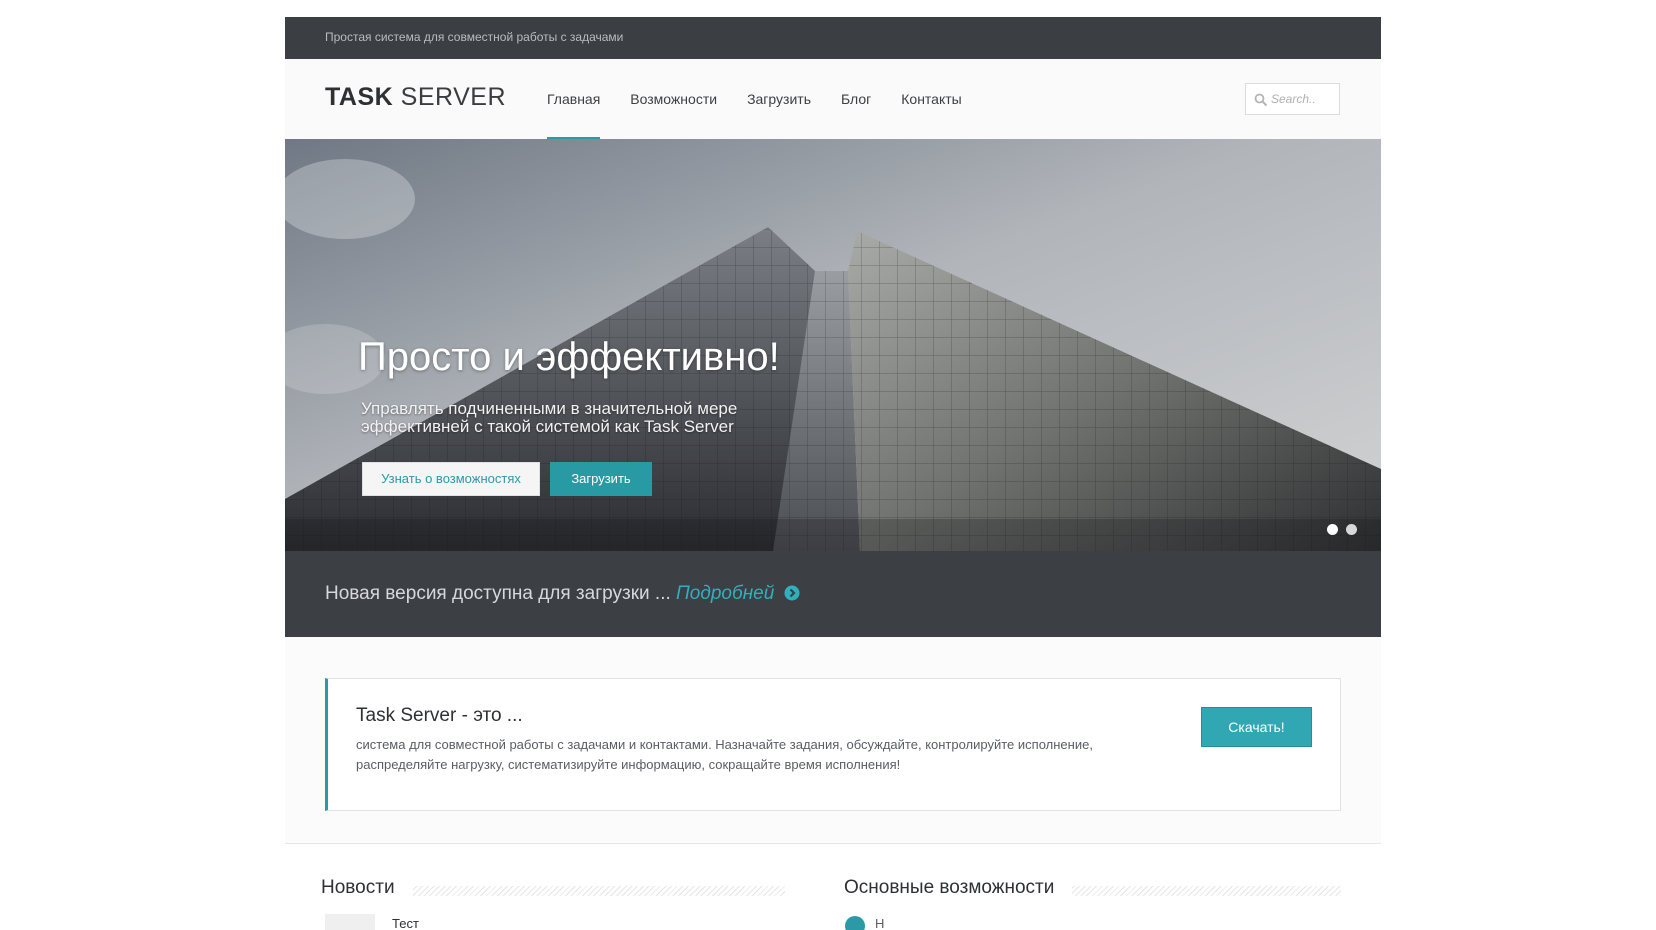 The image size is (1656, 930). I want to click on nav-item-contacts: Контакты, so click(931, 99).